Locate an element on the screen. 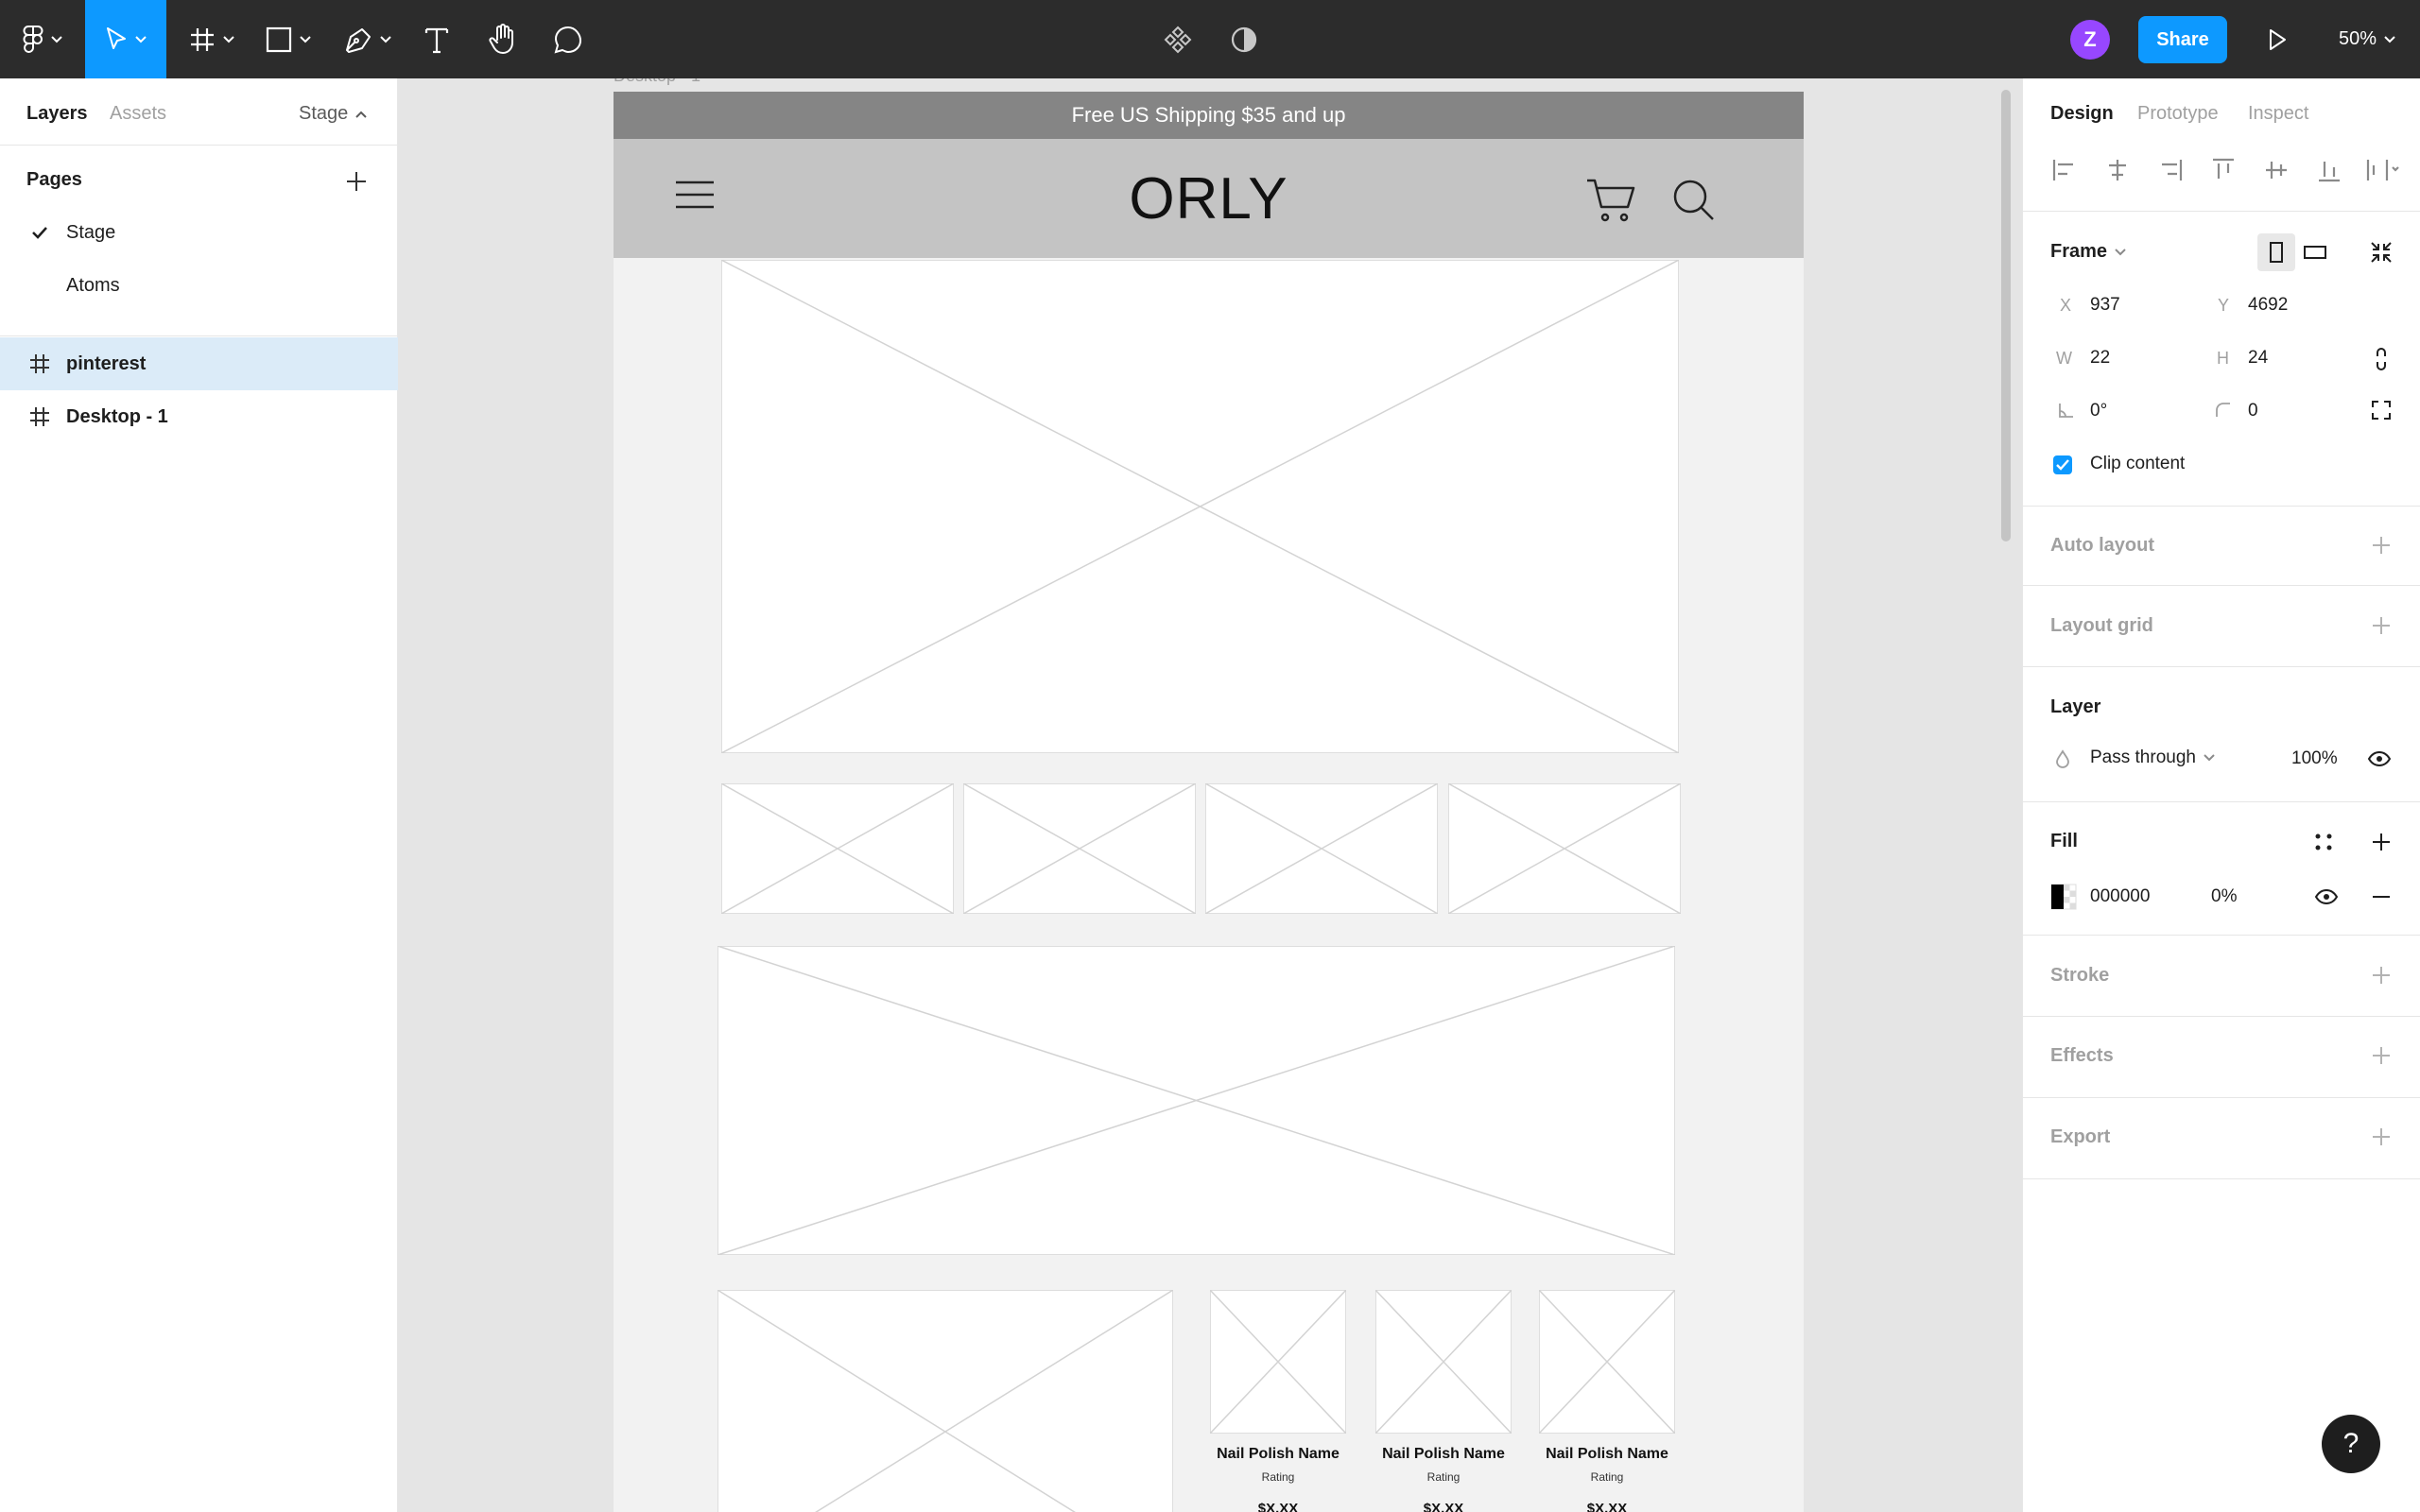 This screenshot has height=1512, width=2420. help-button: ? is located at coordinates (2351, 1444).